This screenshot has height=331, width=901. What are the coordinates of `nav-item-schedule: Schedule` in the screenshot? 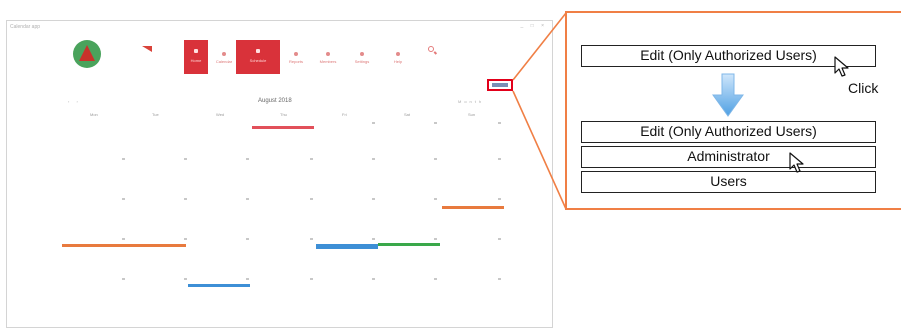 It's located at (258, 57).